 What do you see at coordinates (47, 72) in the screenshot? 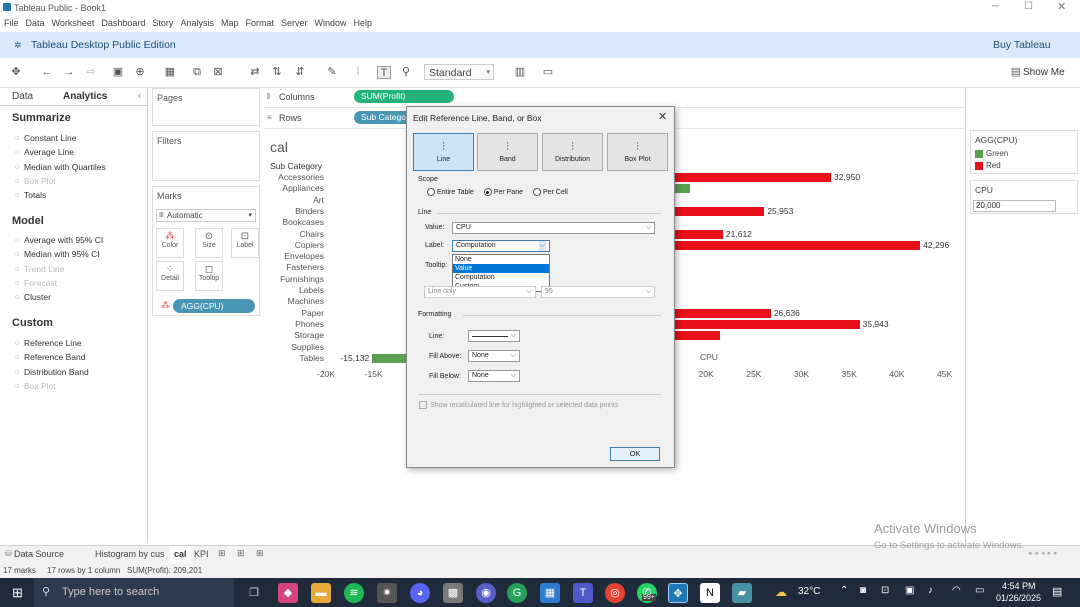
I see `undo-icon: ←` at bounding box center [47, 72].